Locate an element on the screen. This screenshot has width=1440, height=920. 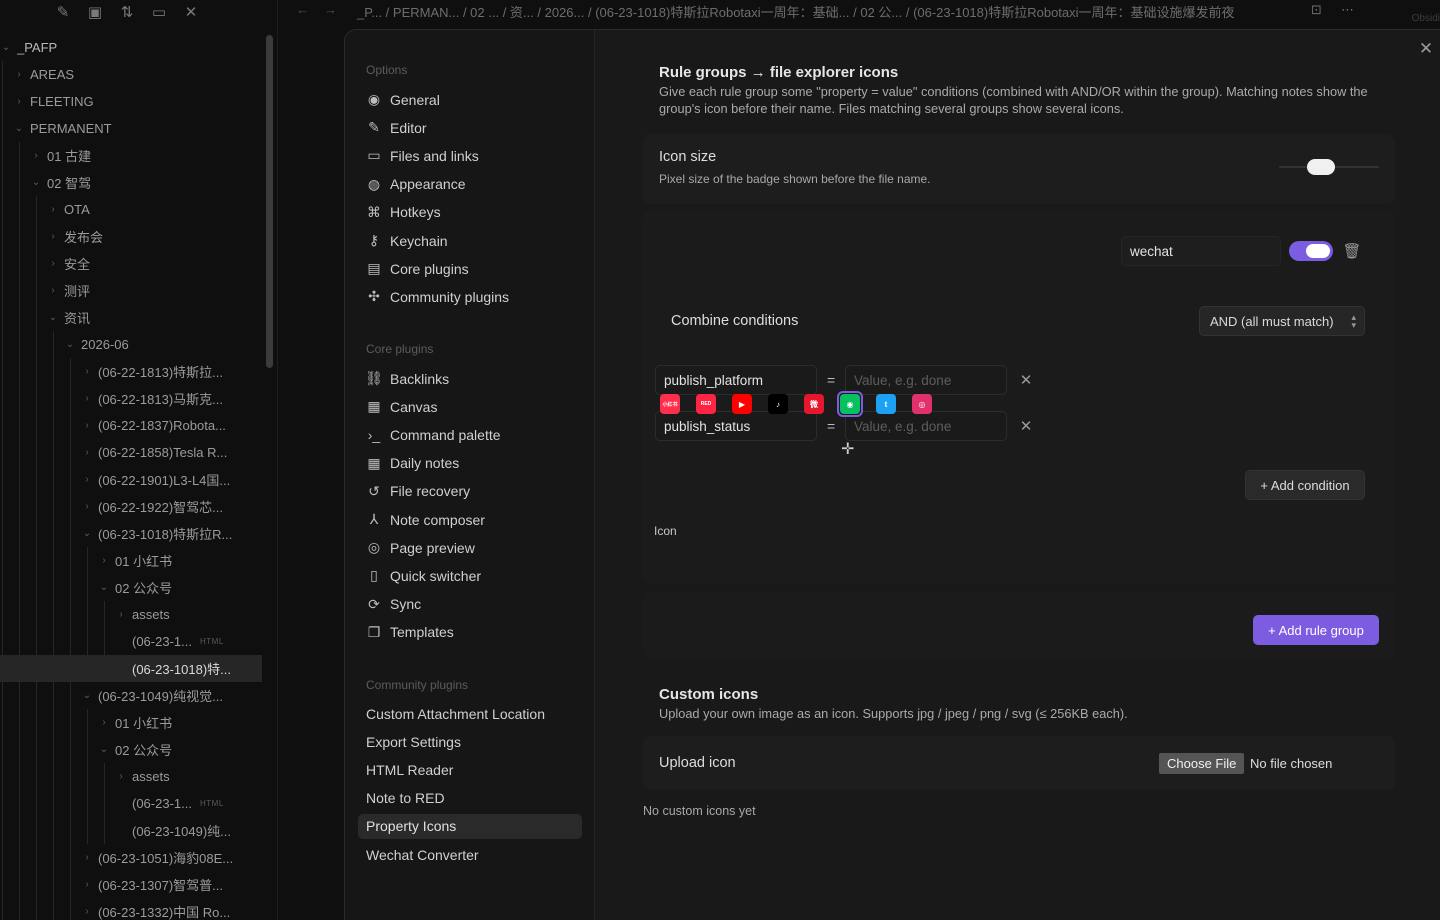
folder-item: ⌄ 2026-06 is located at coordinates (131, 344).